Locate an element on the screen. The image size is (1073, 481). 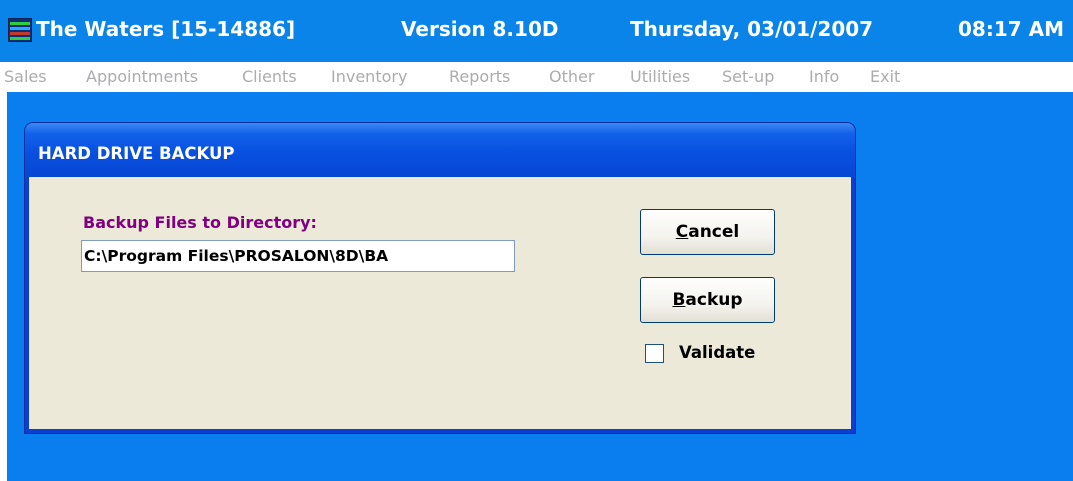
directory-input is located at coordinates (298, 256).